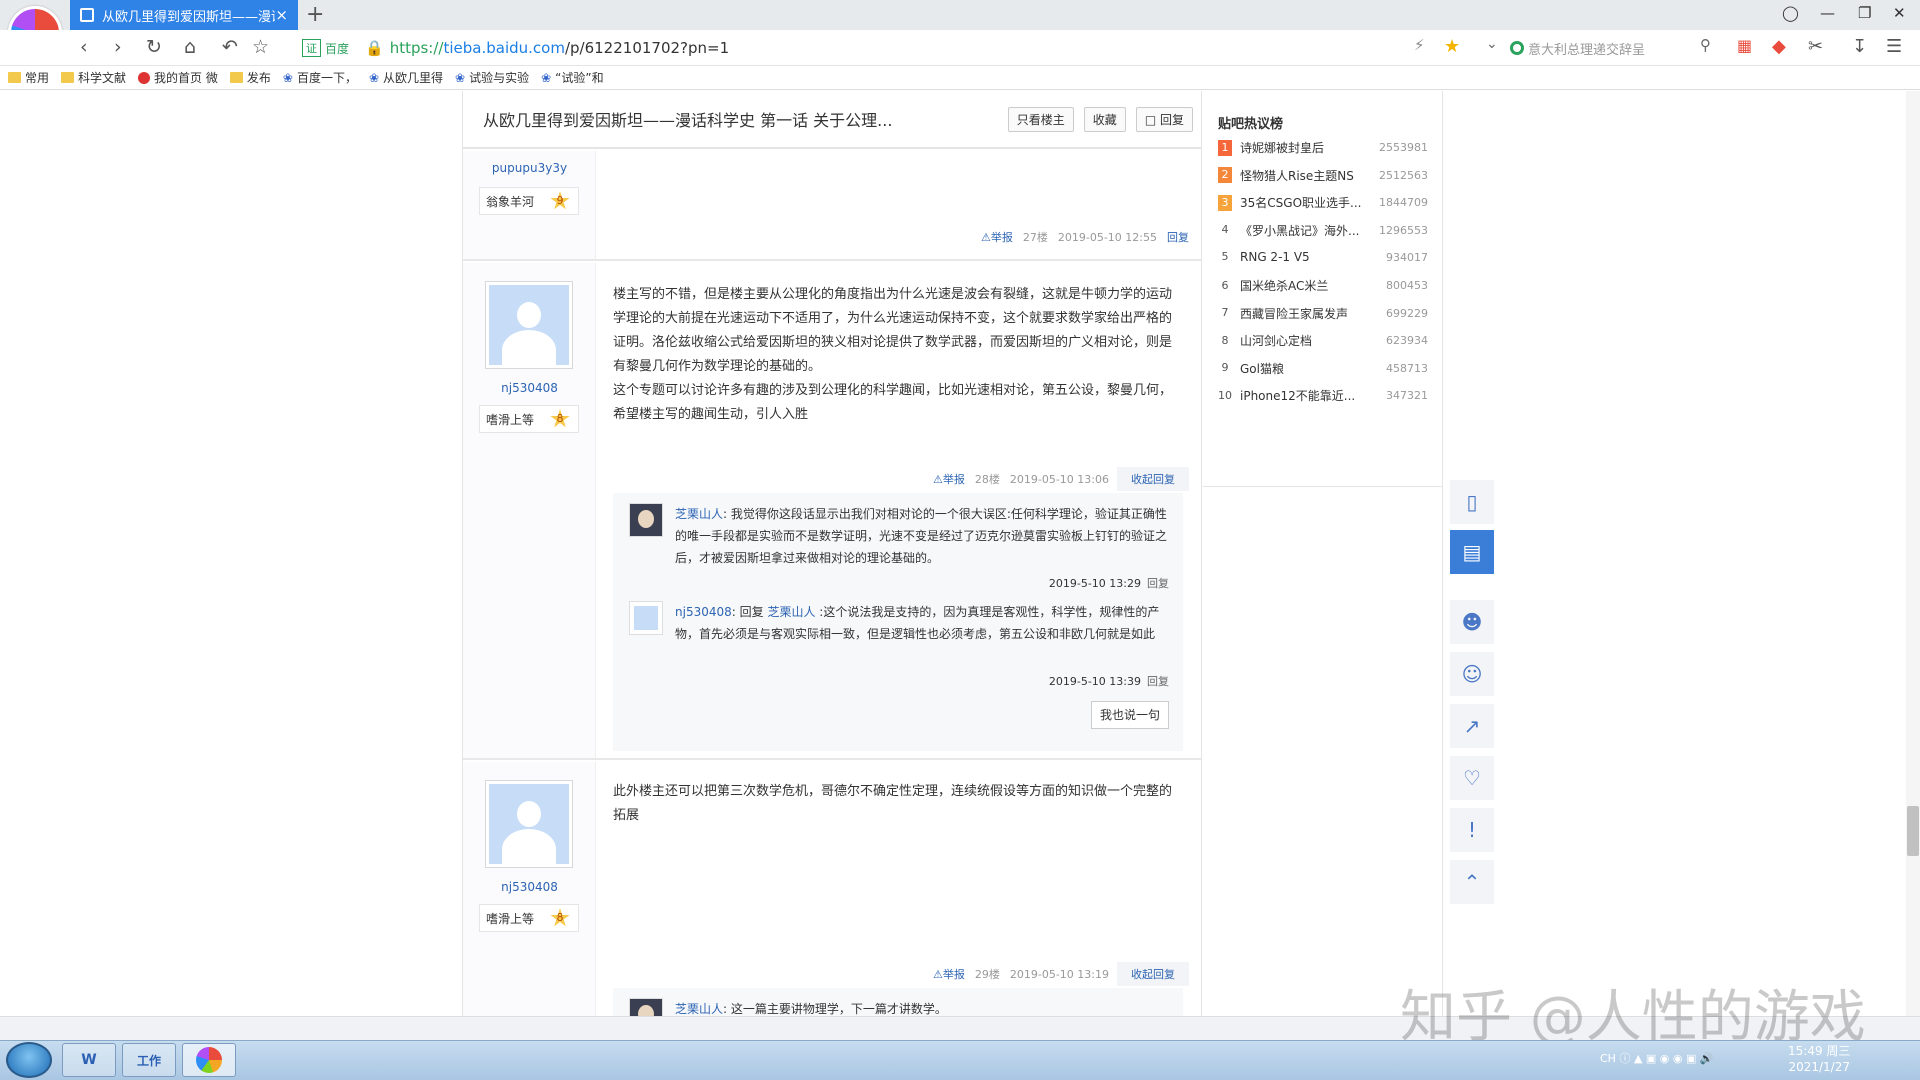  I want to click on share-icon: ↗, so click(1472, 726).